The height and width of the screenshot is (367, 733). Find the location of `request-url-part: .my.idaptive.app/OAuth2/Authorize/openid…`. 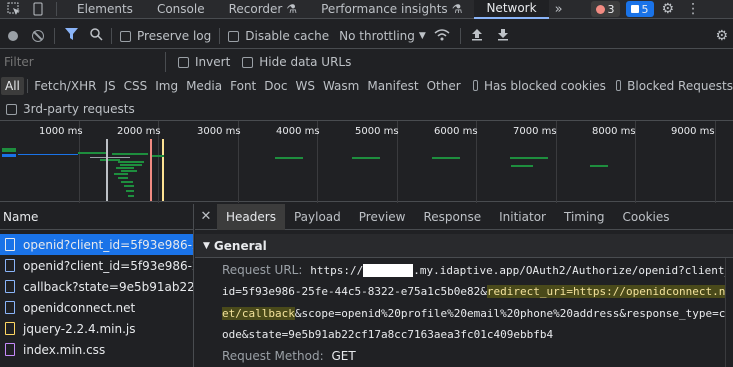

request-url-part: .my.idaptive.app/OAuth2/Authorize/openid… is located at coordinates (572, 270).